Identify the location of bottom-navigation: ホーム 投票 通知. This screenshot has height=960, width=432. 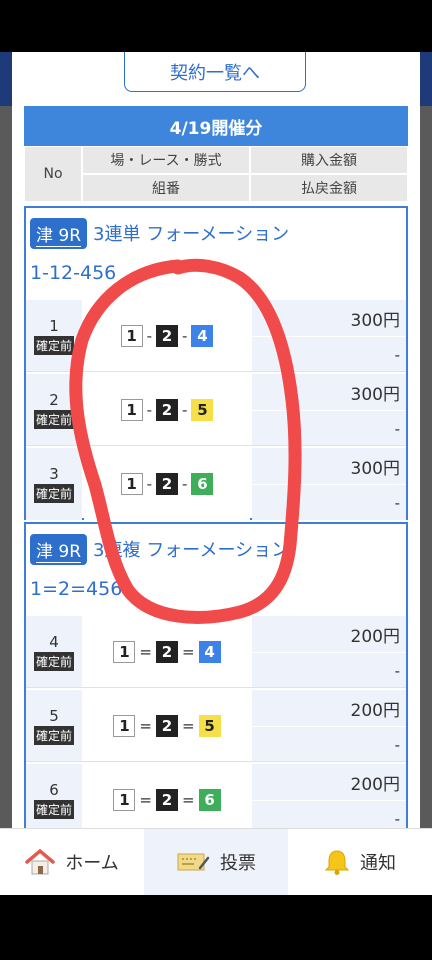
(216, 861).